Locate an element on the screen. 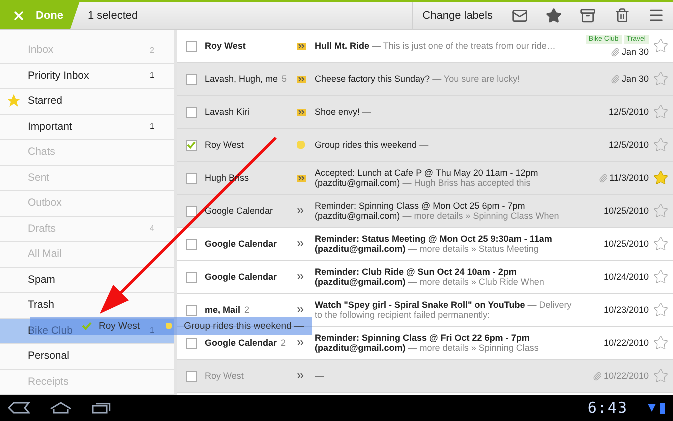 Image resolution: width=673 pixels, height=421 pixels. subject-line: Watch "Spey girl - Spiral Snake Roll" on YouTube — Delivery to the following recipient failed permanently: is located at coordinates (444, 310).